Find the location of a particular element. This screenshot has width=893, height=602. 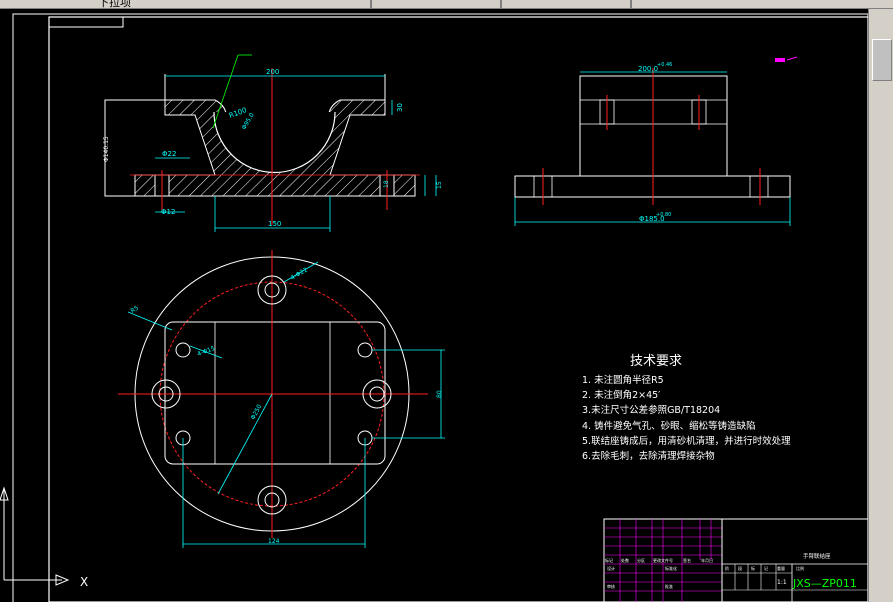

title-block-label: 阶 is located at coordinates (727, 568).